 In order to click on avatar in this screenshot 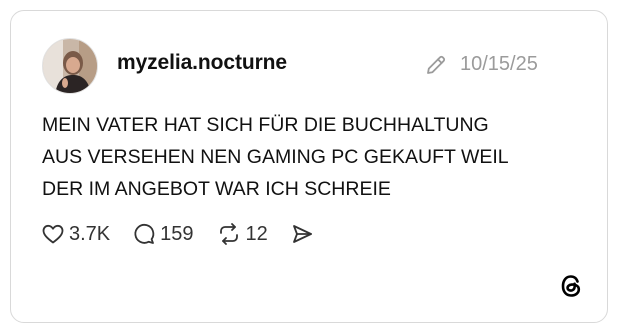, I will do `click(70, 66)`.